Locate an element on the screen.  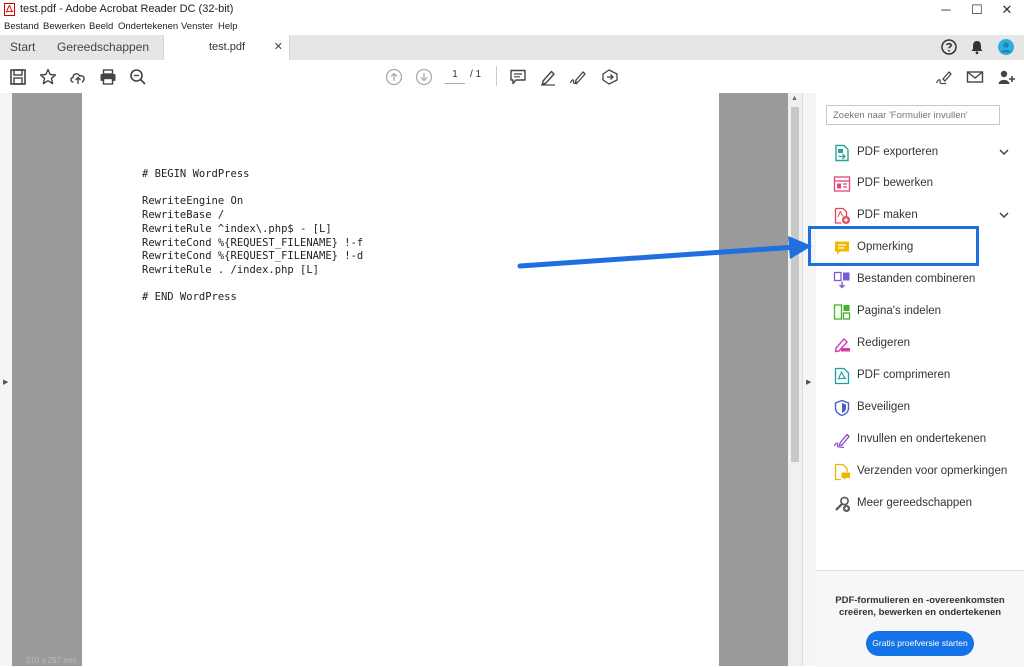
protect-icon is located at coordinates (842, 408).